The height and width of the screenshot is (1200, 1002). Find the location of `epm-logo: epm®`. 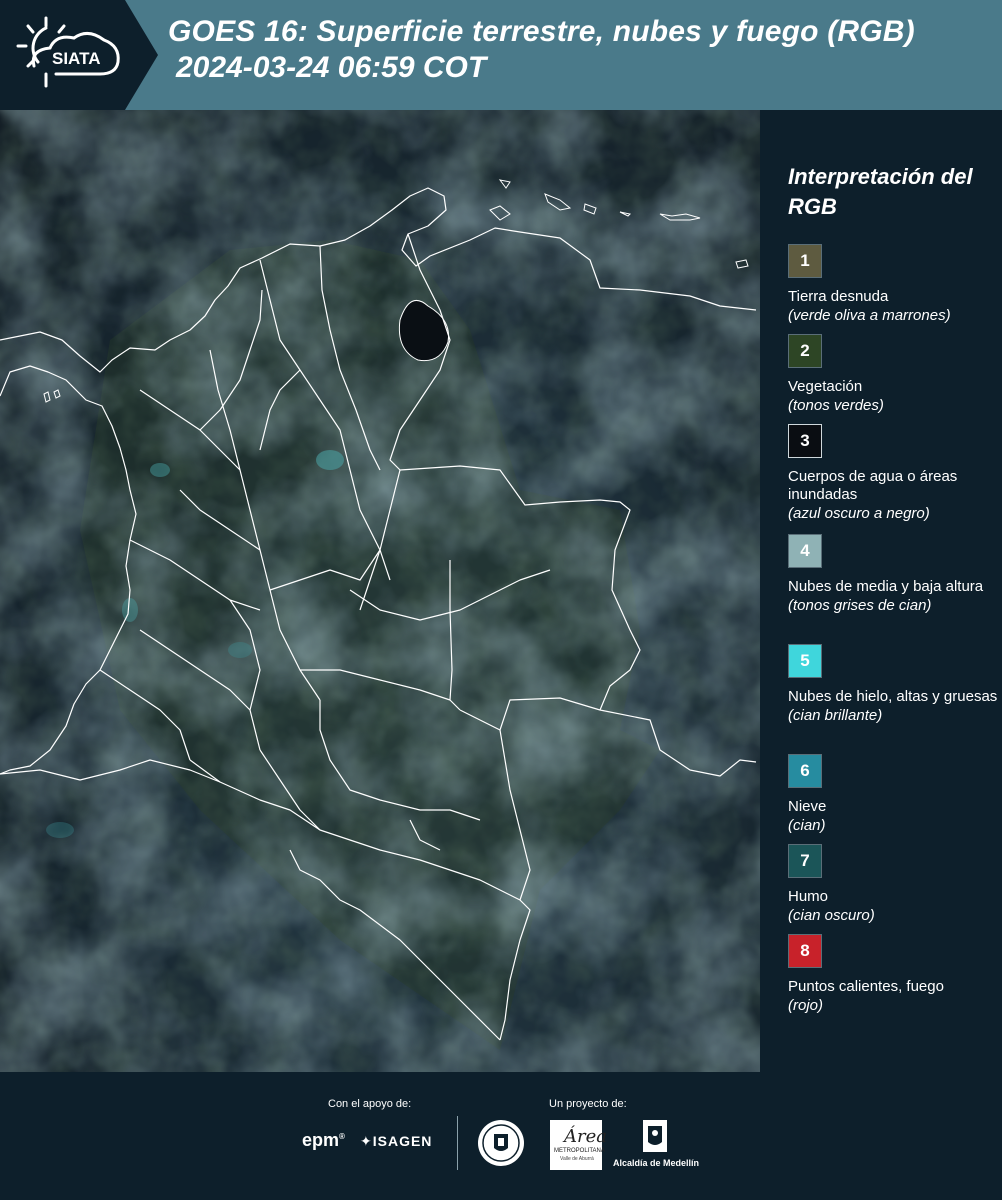

epm-logo: epm® is located at coordinates (323, 1140).